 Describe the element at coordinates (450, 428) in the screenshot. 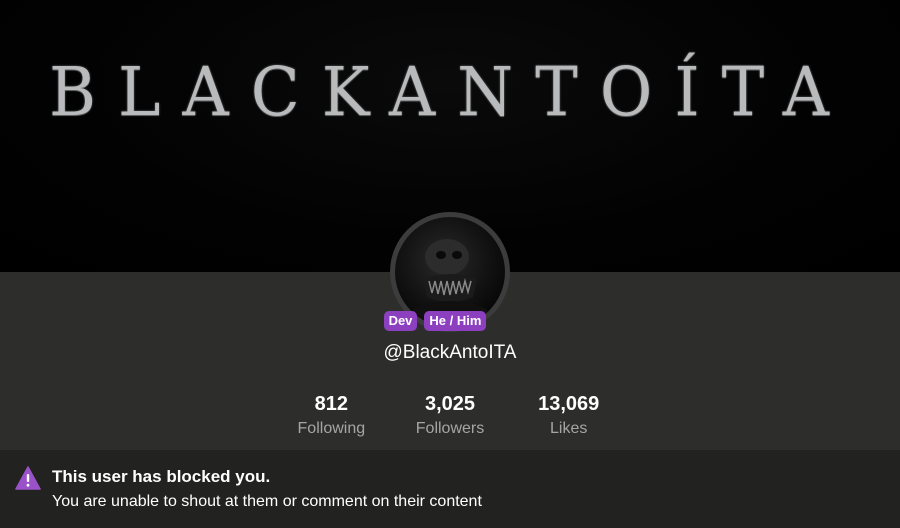

I see `stat-label: Followers` at that location.